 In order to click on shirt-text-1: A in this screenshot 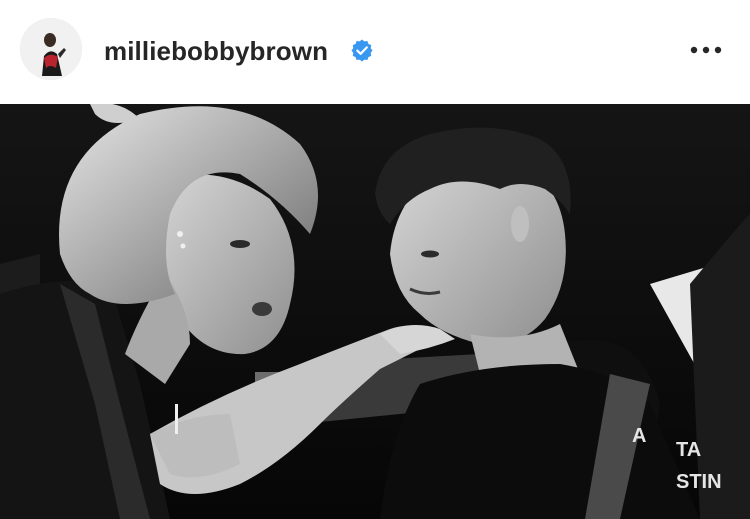, I will do `click(639, 436)`.